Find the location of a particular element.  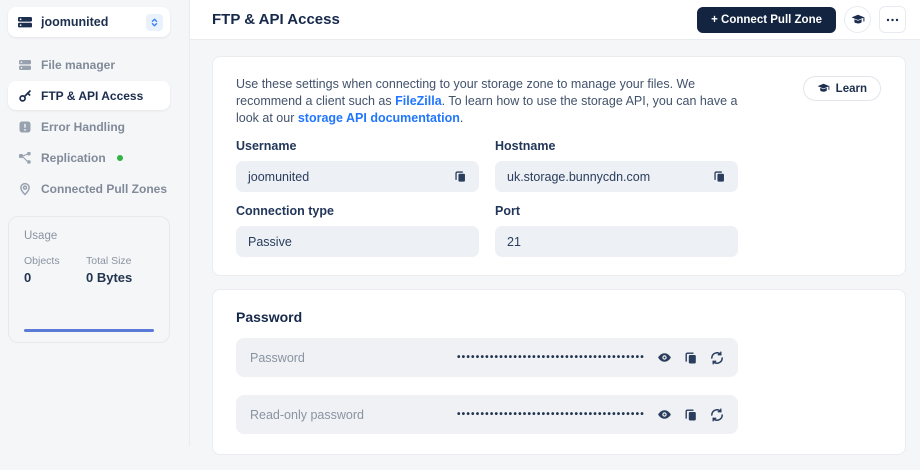

usage-stats: Objects 0 Total Size 0 Bytes is located at coordinates (89, 270).